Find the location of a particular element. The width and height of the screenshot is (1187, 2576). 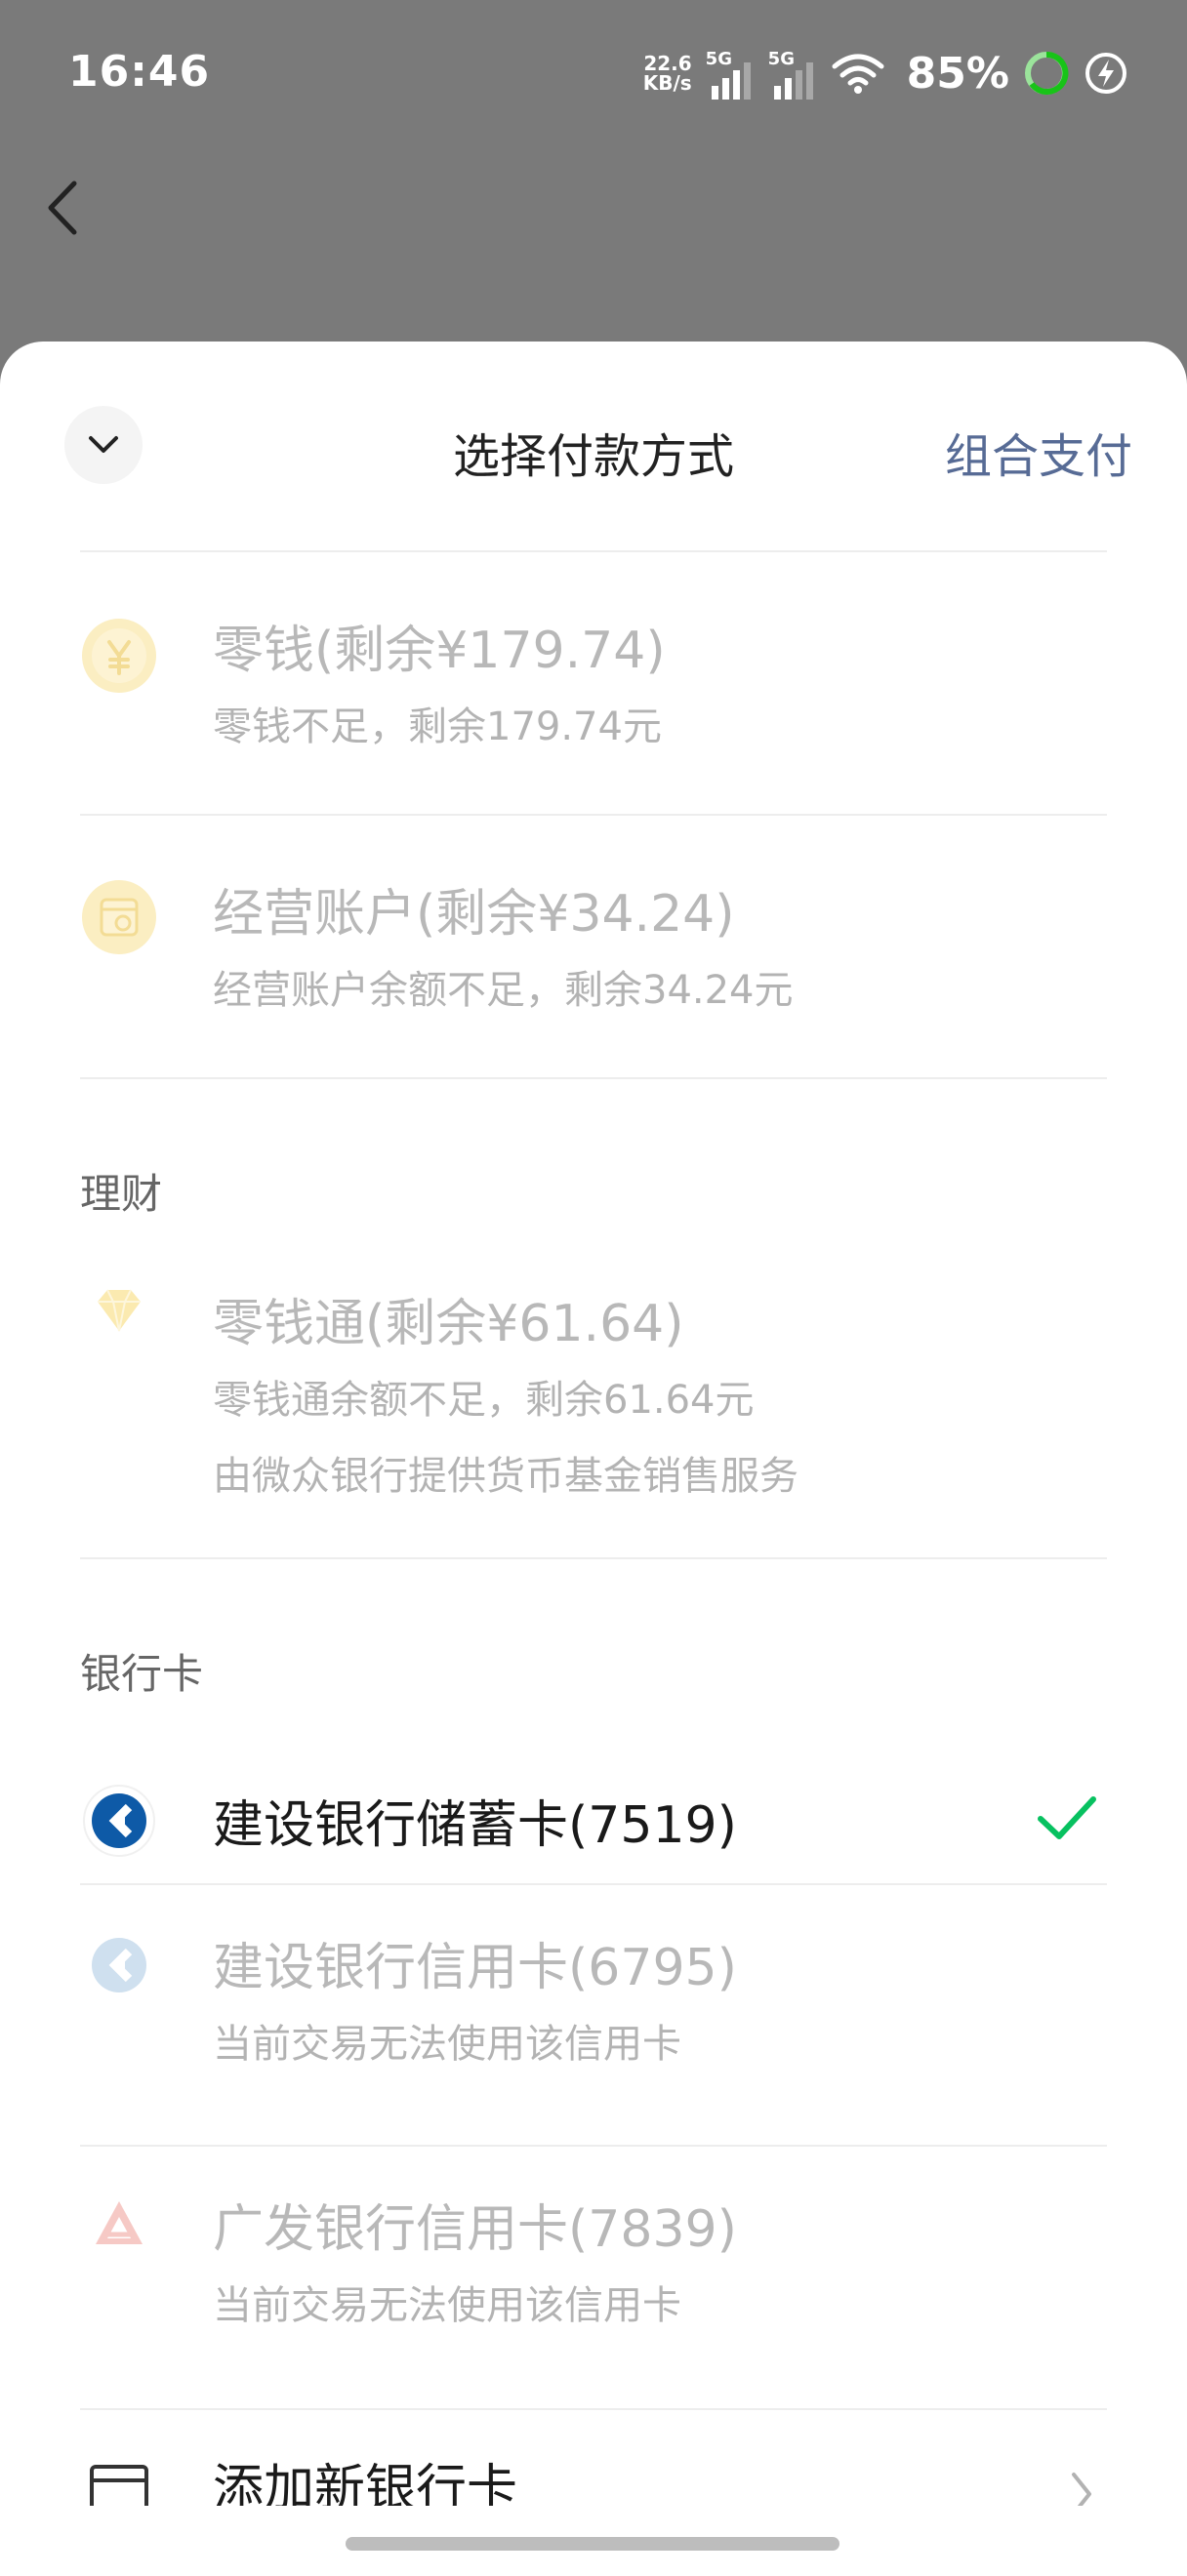

coin-icon is located at coordinates (119, 656).